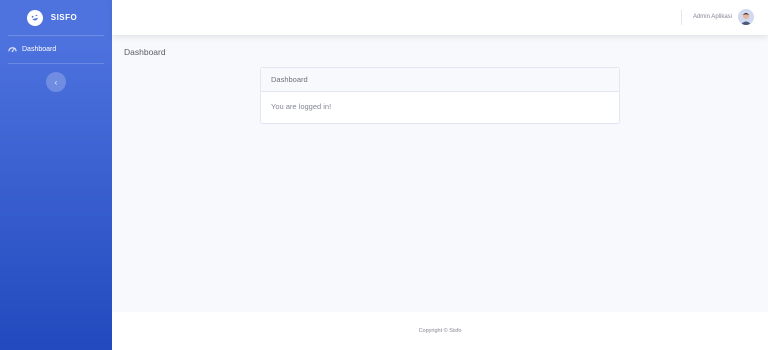 Image resolution: width=768 pixels, height=350 pixels. I want to click on sidebar-divider, so click(56, 63).